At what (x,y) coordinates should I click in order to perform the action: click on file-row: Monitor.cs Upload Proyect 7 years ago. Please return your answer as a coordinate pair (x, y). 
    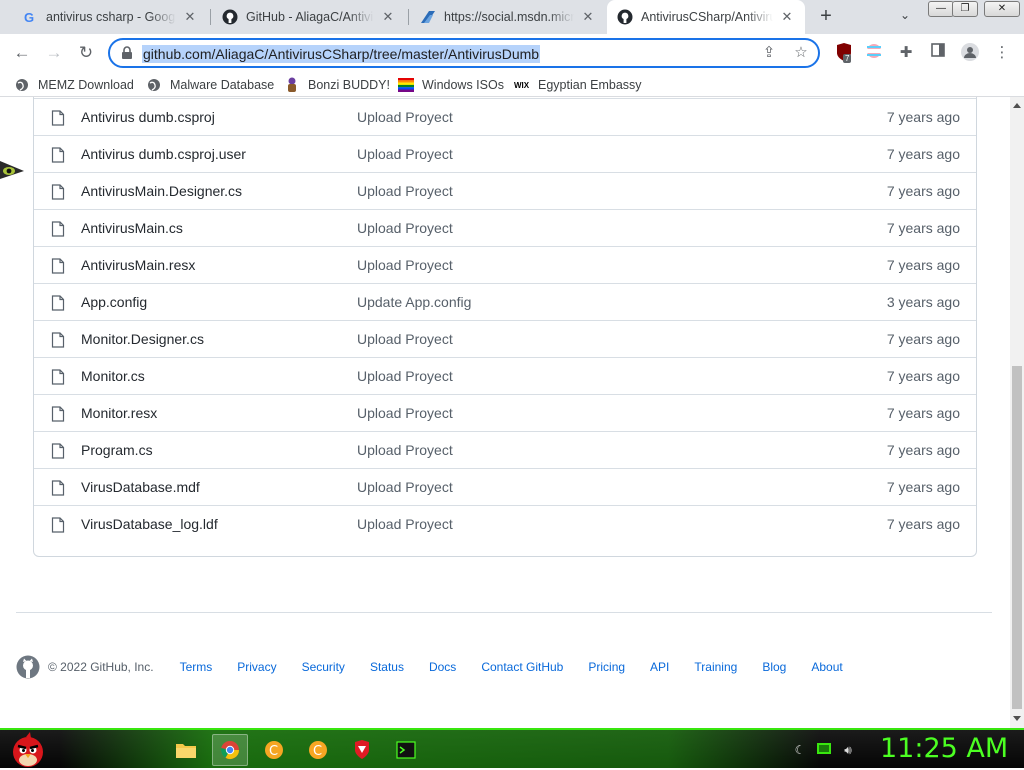
    Looking at the image, I should click on (505, 375).